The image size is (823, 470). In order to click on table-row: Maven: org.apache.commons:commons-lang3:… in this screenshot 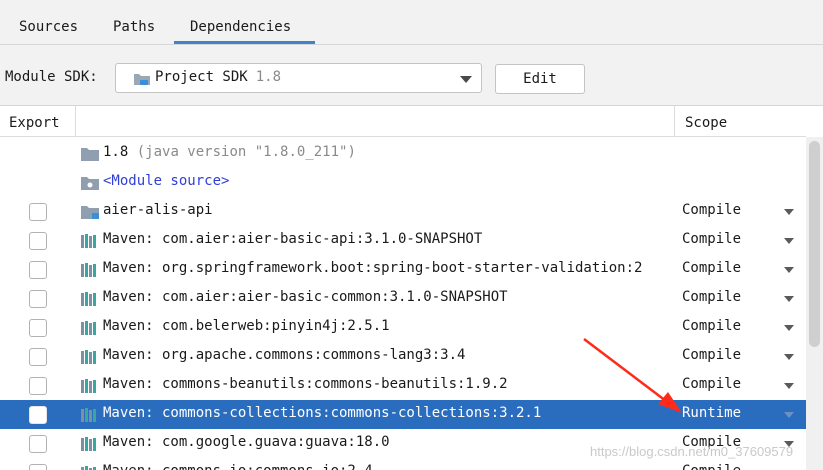, I will do `click(403, 356)`.